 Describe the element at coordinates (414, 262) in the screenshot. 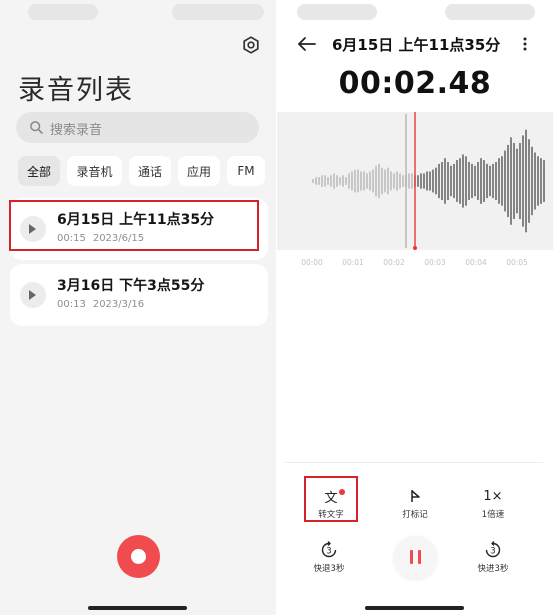

I see `time-axis: 00:00 00:01 00:02 00:03 00:04 00:05` at that location.